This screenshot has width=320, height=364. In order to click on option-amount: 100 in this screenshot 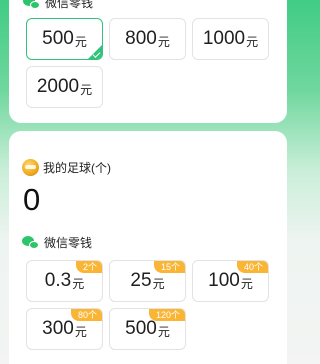, I will do `click(224, 280)`.